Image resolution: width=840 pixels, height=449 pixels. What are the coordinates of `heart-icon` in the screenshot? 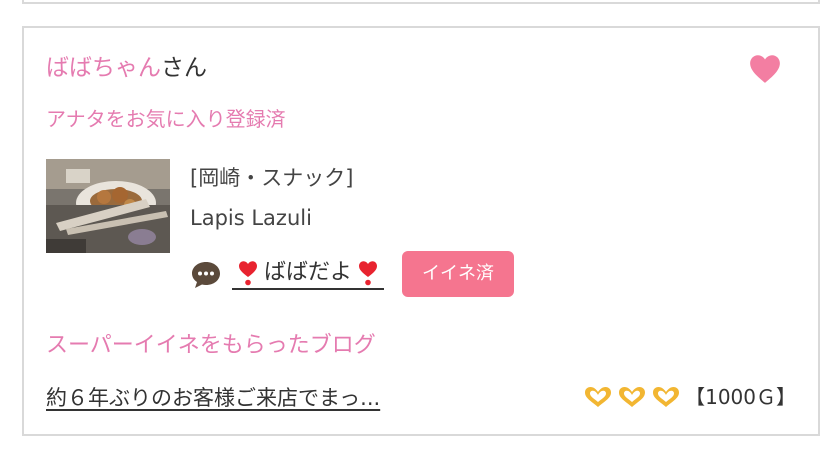 It's located at (765, 69).